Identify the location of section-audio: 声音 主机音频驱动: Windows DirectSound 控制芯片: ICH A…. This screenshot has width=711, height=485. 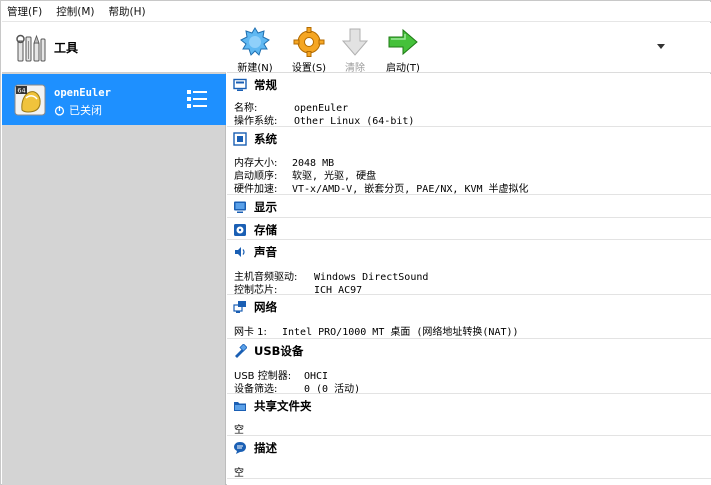
(469, 268).